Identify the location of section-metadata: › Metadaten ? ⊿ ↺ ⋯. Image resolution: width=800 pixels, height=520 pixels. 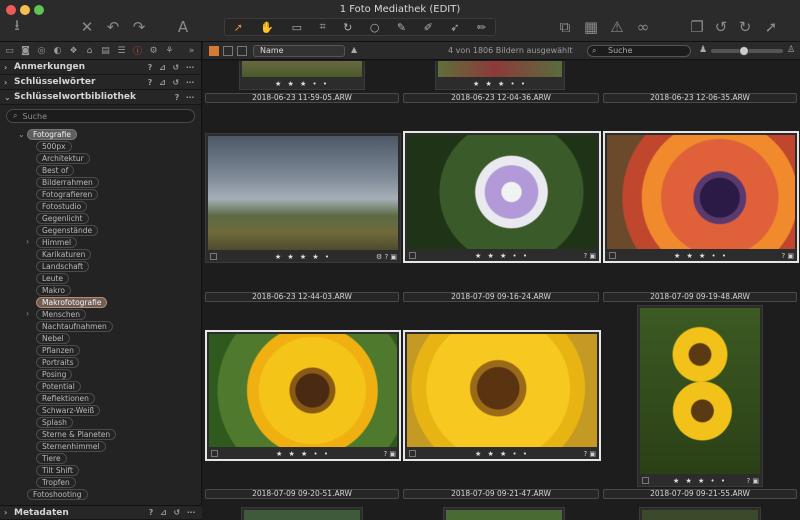
(101, 512).